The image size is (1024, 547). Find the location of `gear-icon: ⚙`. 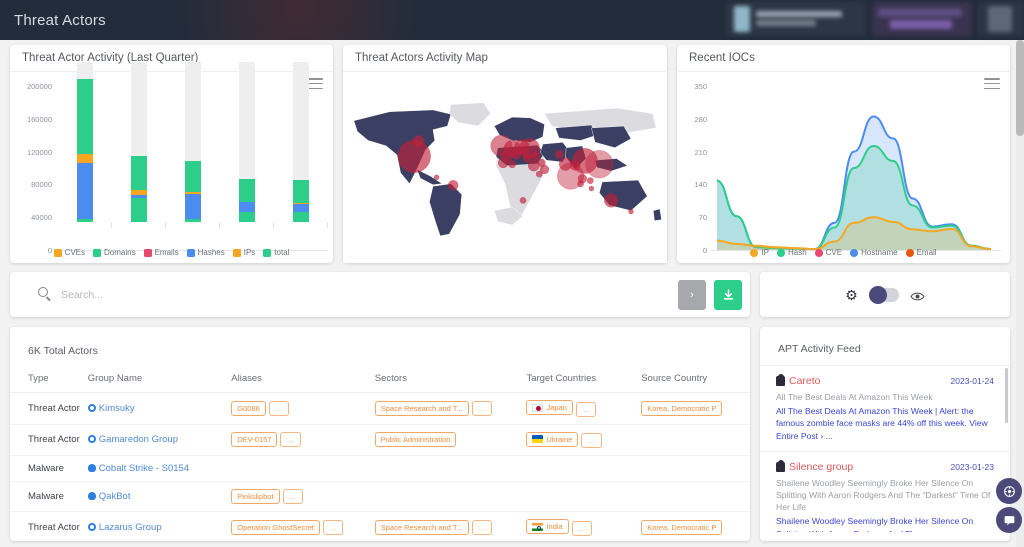

gear-icon: ⚙ is located at coordinates (851, 295).